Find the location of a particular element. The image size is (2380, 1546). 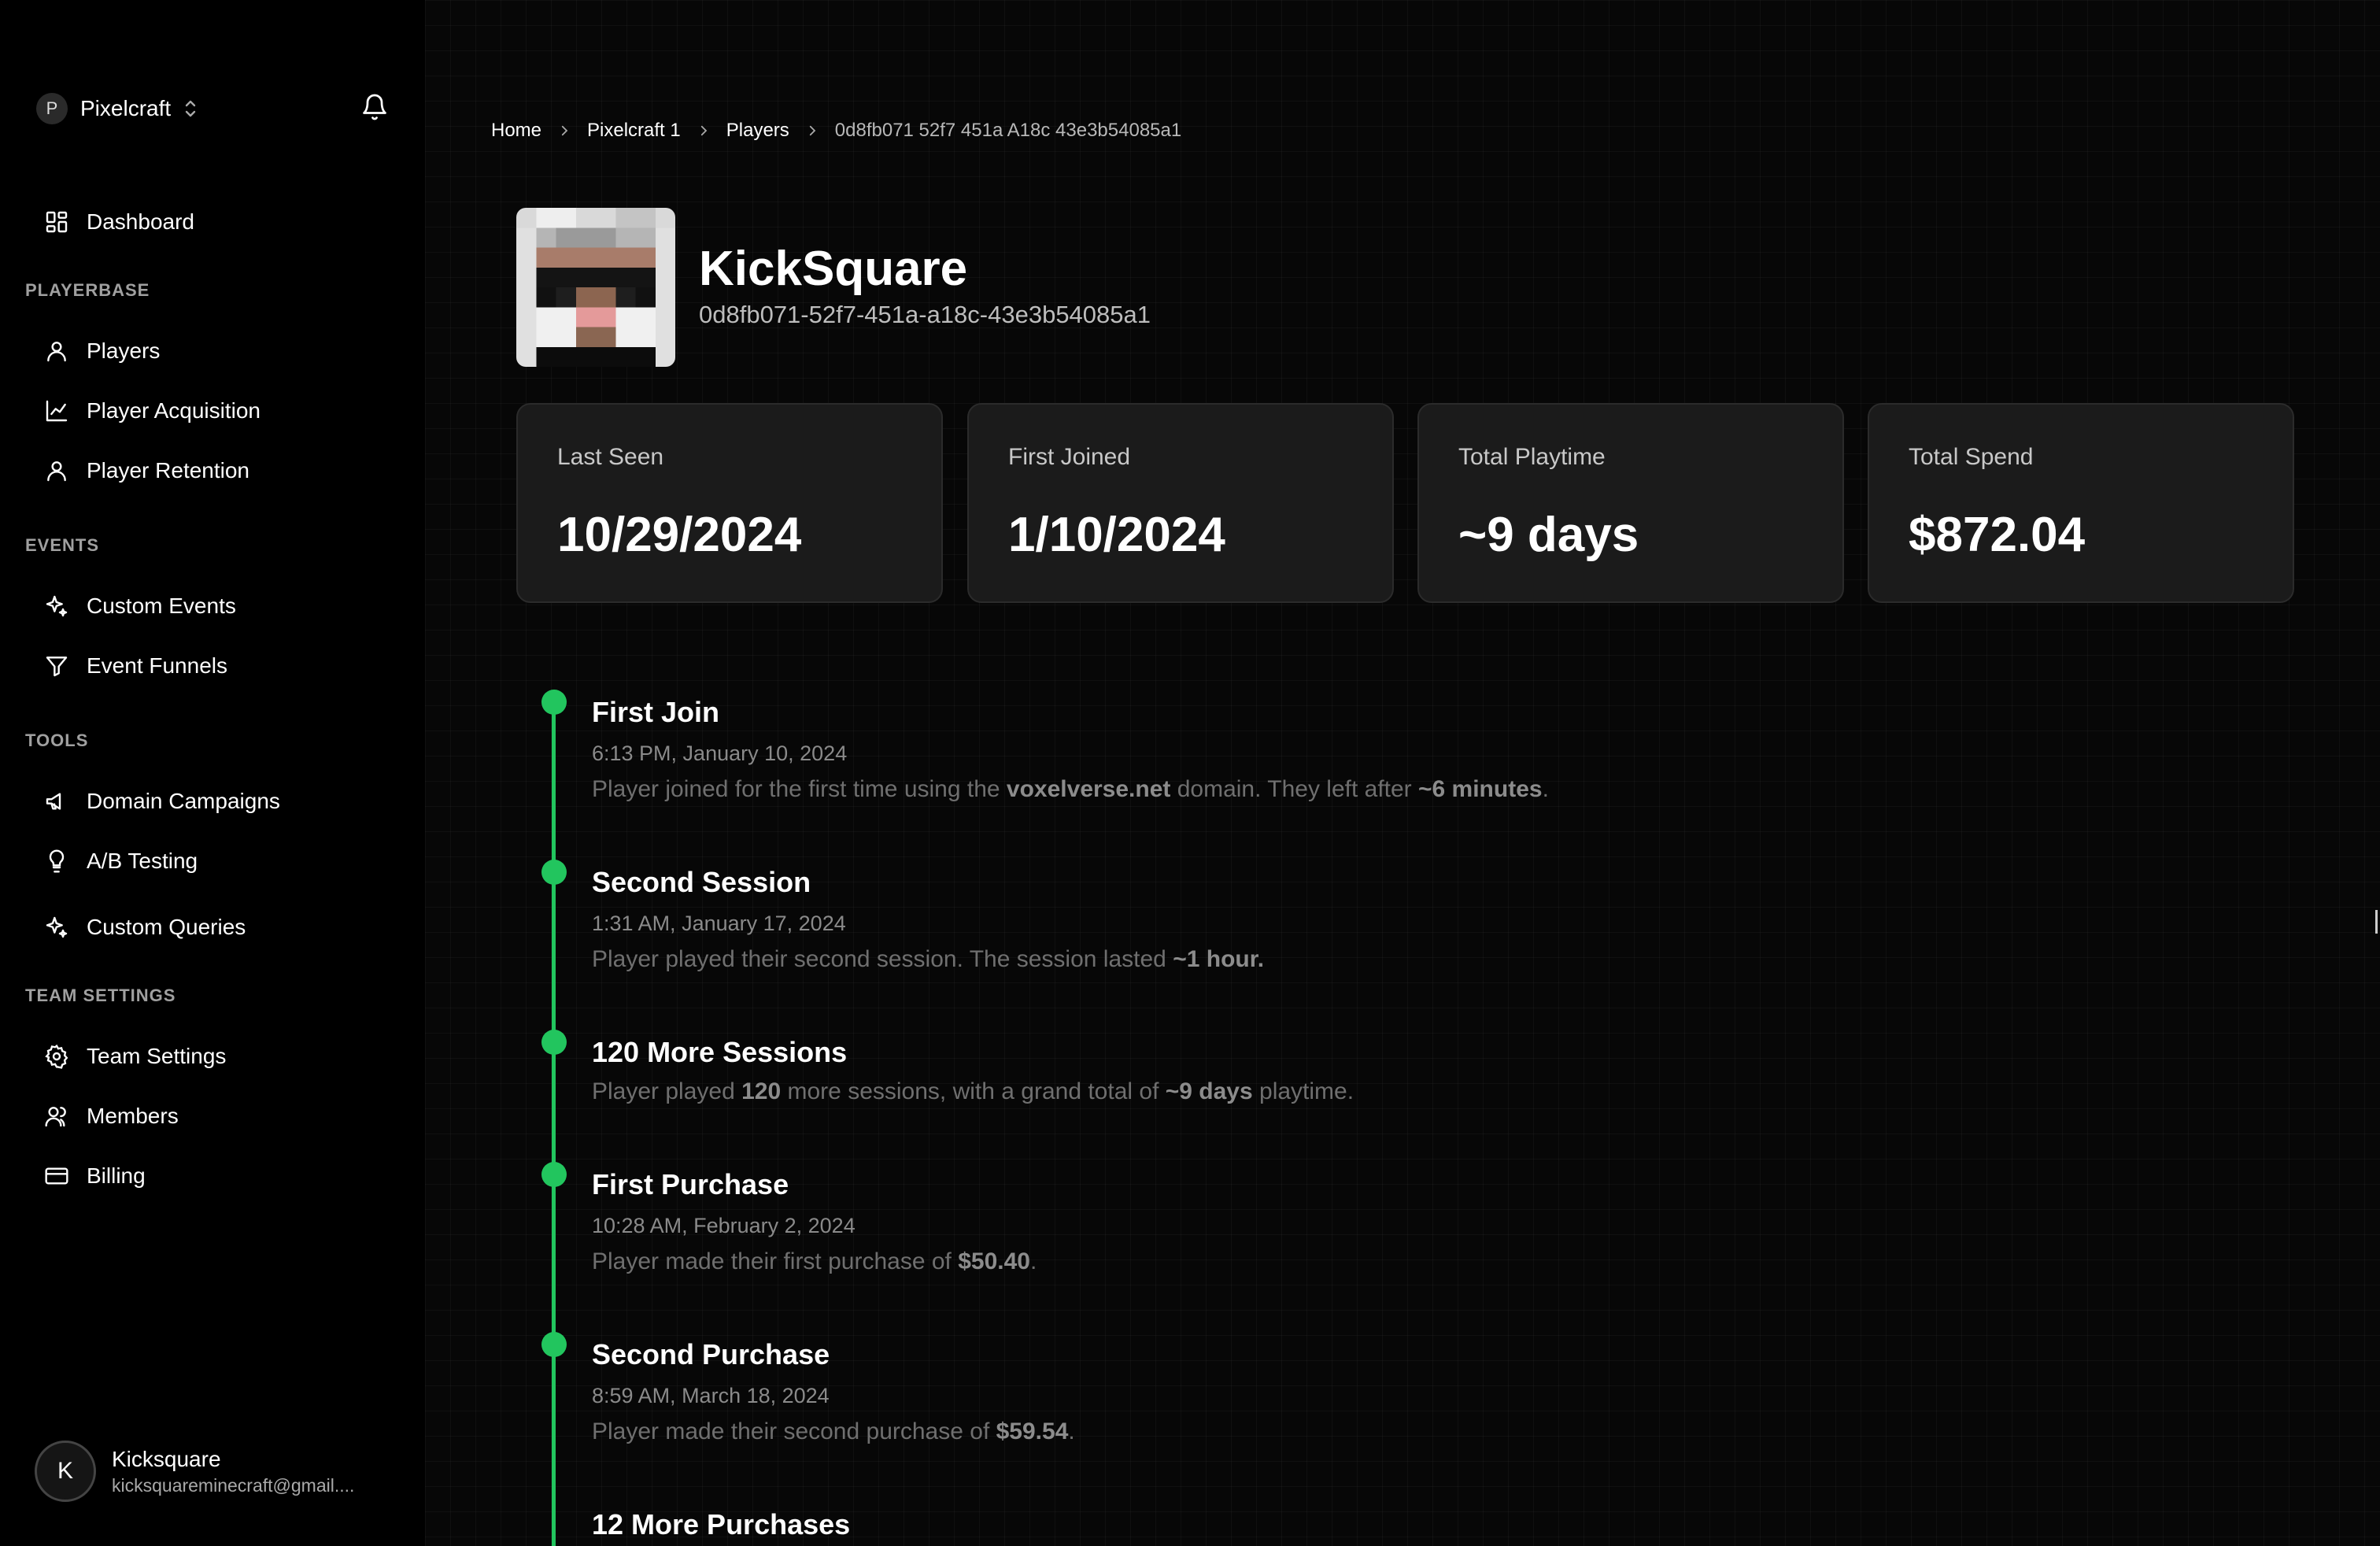

stat-card-last-seen: Last Seen 10/29/2024 is located at coordinates (729, 503).